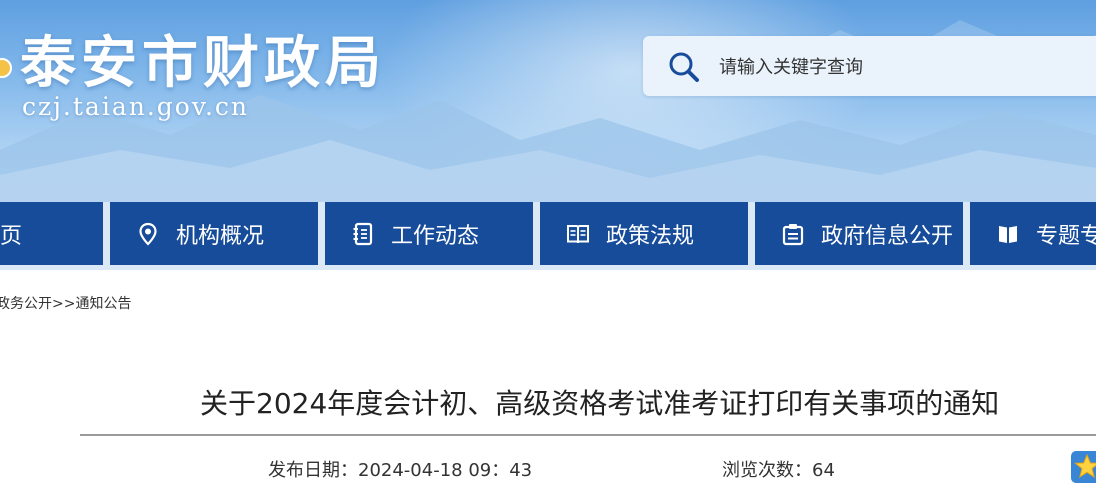  Describe the element at coordinates (220, 236) in the screenshot. I see `nav-item-label: 机构概况` at that location.